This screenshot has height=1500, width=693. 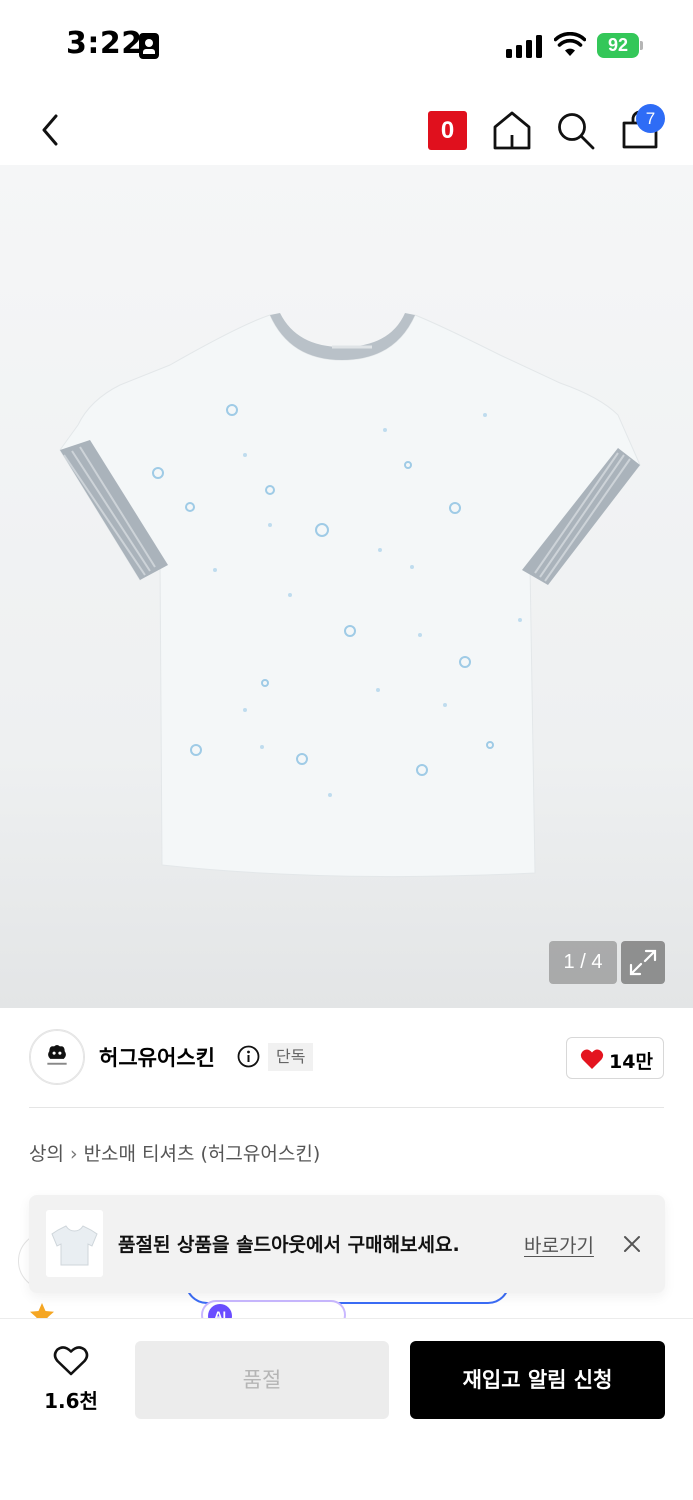 What do you see at coordinates (73, 1154) in the screenshot?
I see `chevron-right-icon: ›` at bounding box center [73, 1154].